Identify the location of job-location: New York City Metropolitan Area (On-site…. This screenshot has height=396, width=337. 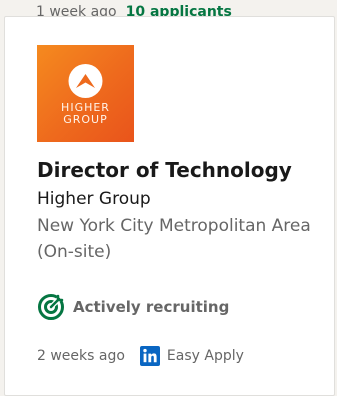
(174, 239).